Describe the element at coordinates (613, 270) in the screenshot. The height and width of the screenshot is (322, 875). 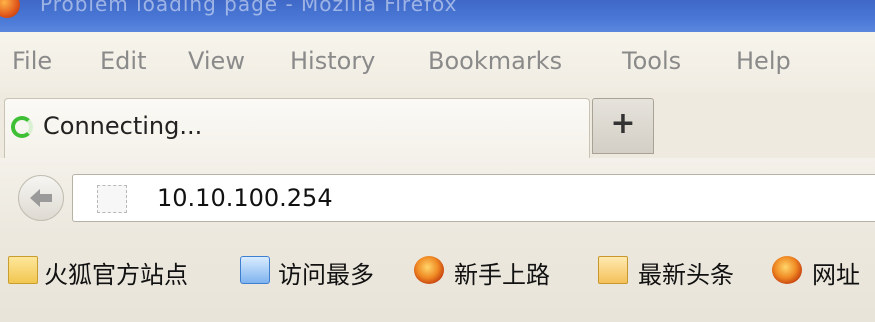
I see `rss-feed-icon` at that location.